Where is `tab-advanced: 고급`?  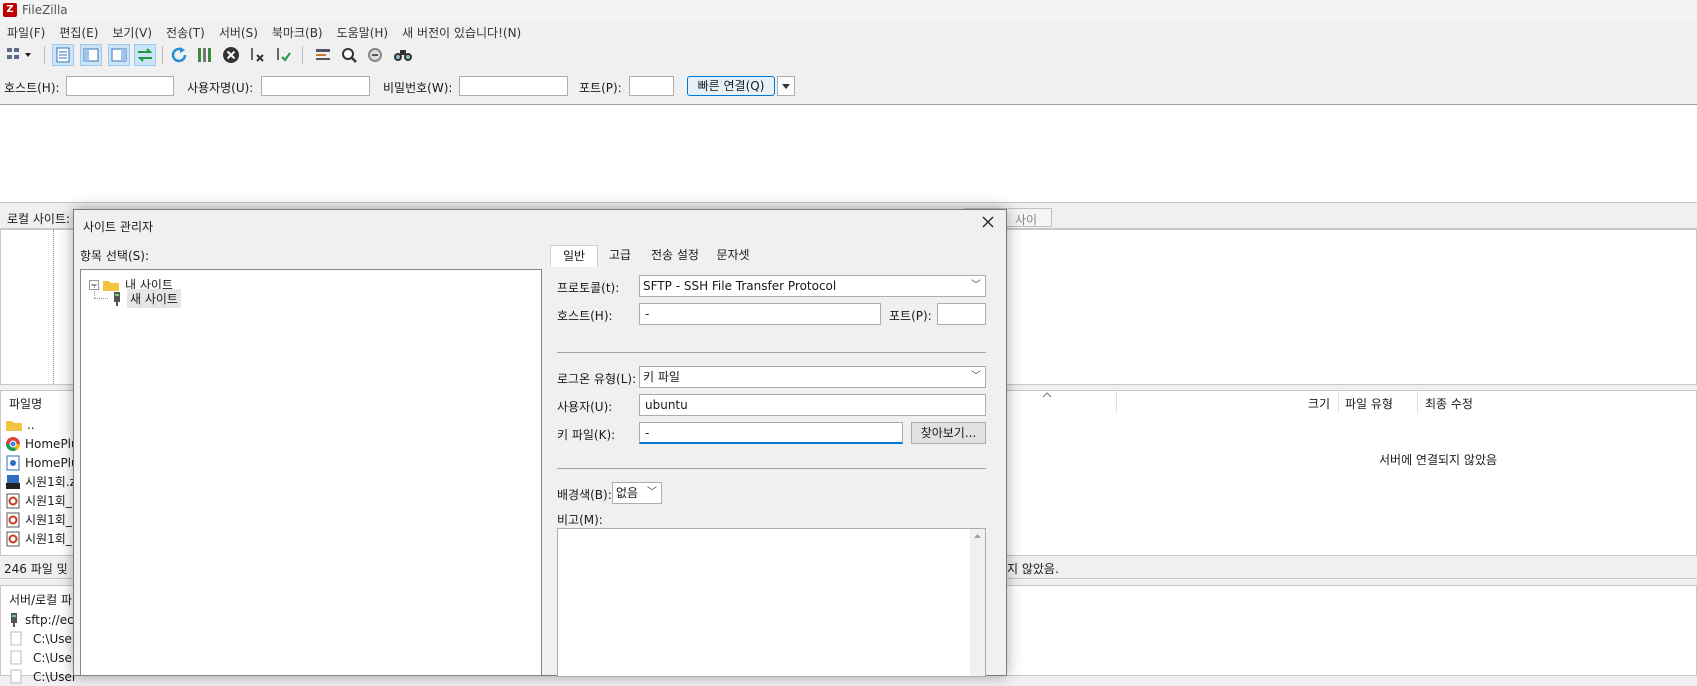
tab-advanced: 고급 is located at coordinates (620, 256).